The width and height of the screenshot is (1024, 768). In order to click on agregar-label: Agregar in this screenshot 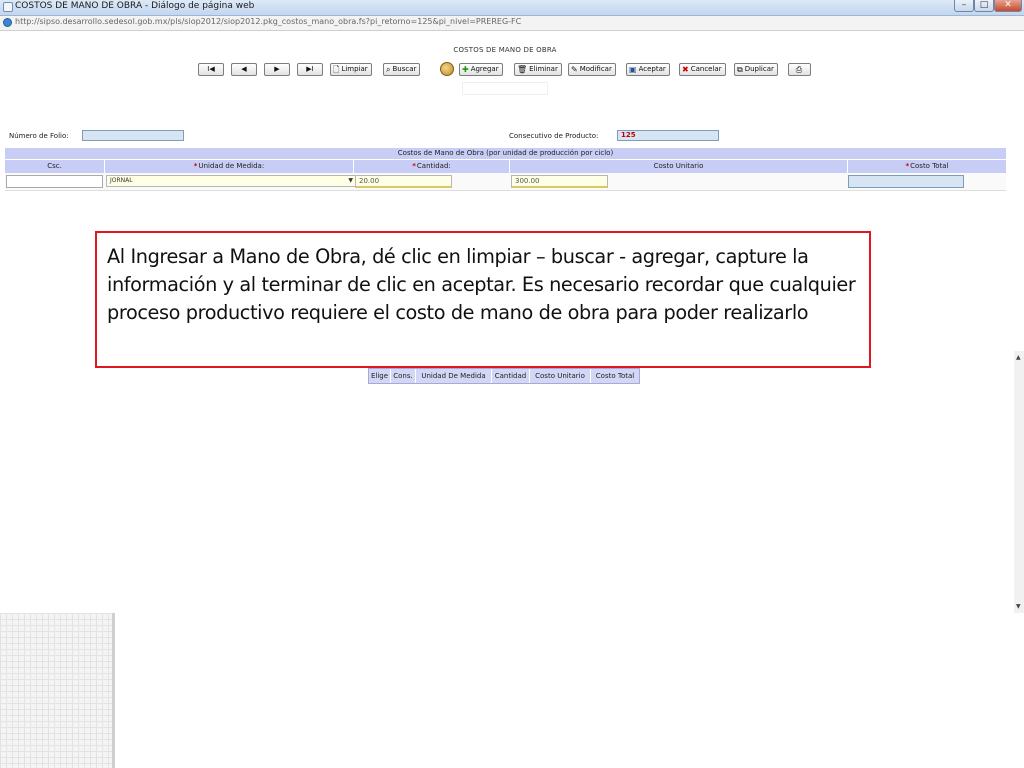, I will do `click(484, 69)`.